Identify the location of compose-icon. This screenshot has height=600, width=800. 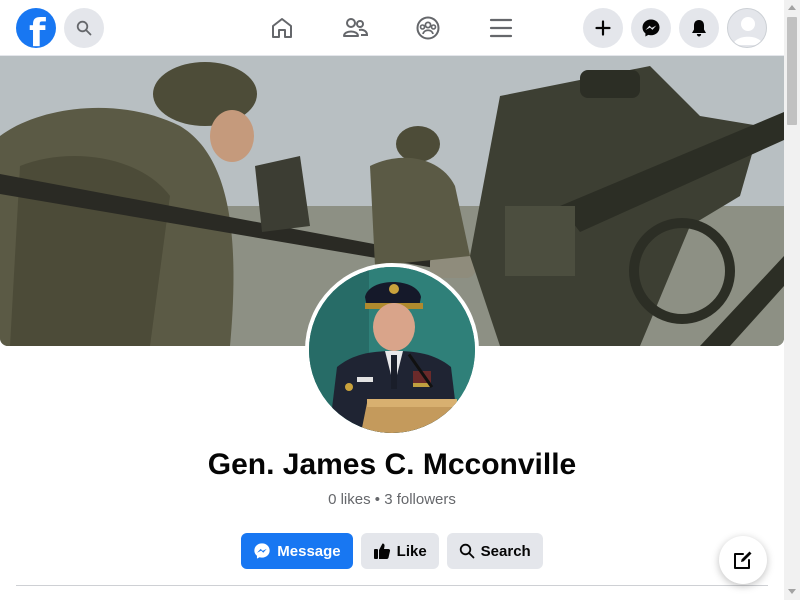
(743, 560).